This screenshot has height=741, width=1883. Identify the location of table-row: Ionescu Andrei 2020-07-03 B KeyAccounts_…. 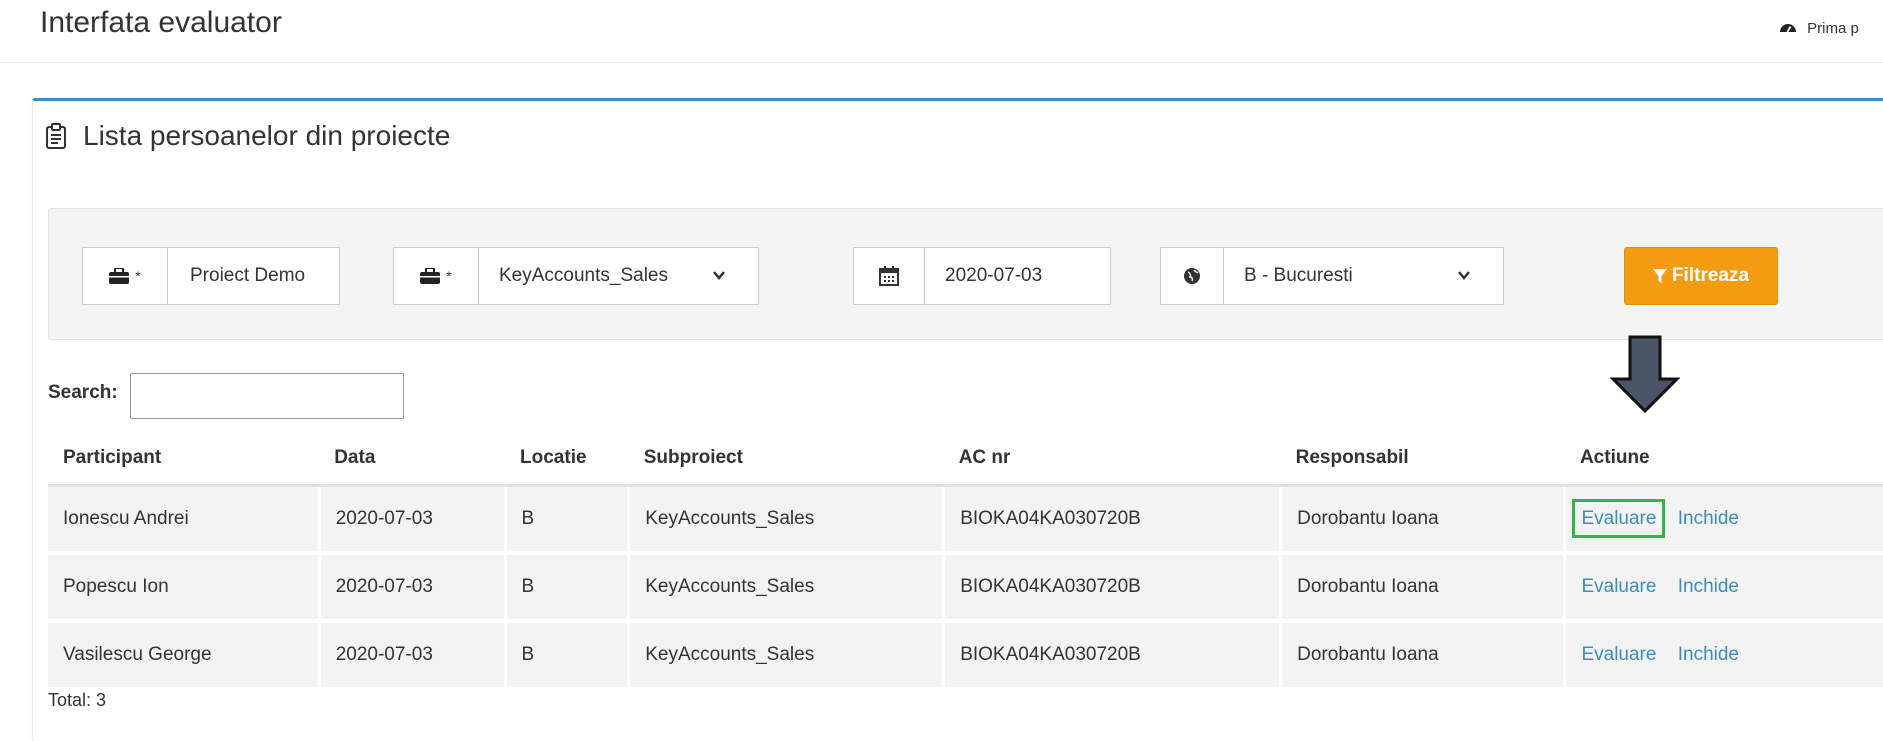
(965, 520).